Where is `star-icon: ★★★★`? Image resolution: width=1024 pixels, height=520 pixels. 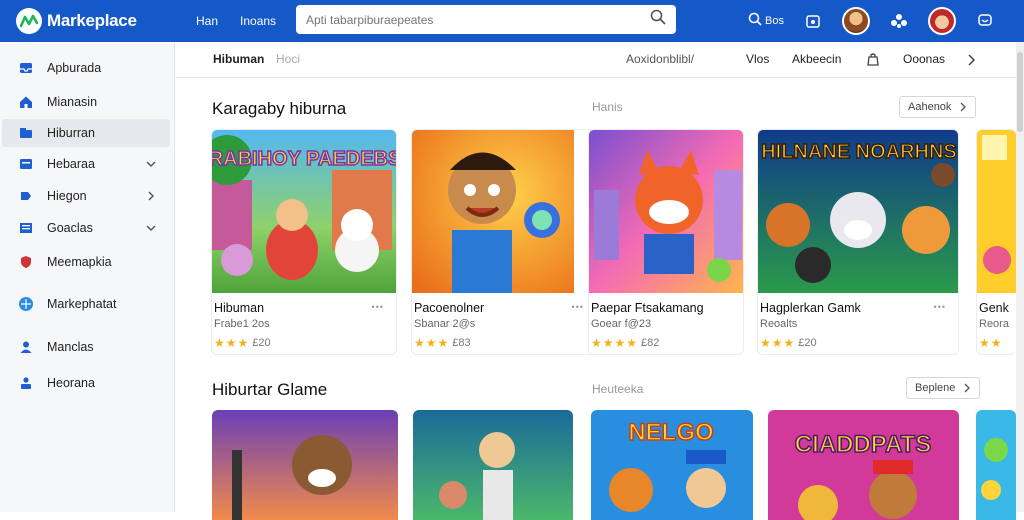 star-icon: ★★★★ is located at coordinates (615, 343).